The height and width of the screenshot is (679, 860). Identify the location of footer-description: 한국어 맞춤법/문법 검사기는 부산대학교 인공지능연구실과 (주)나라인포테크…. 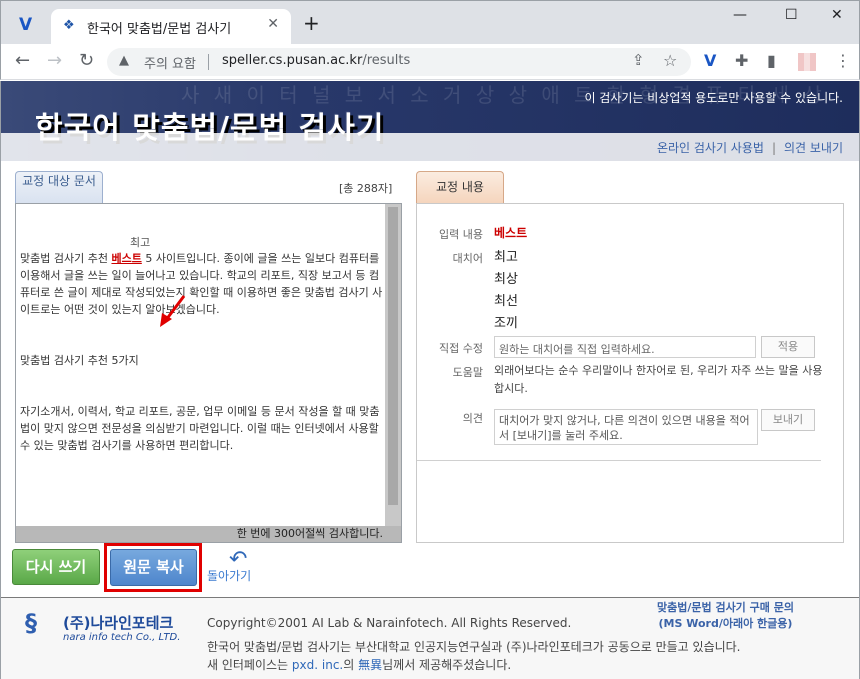
(474, 647).